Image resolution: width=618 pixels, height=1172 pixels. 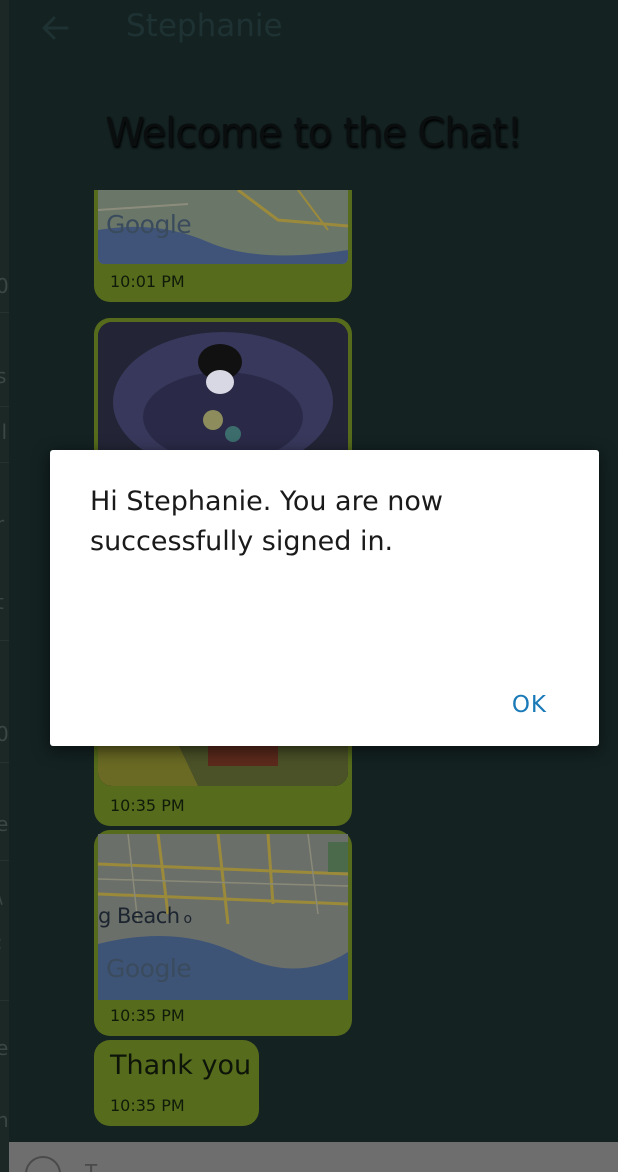 I want to click on sliver-text: t, so click(x=4, y=602).